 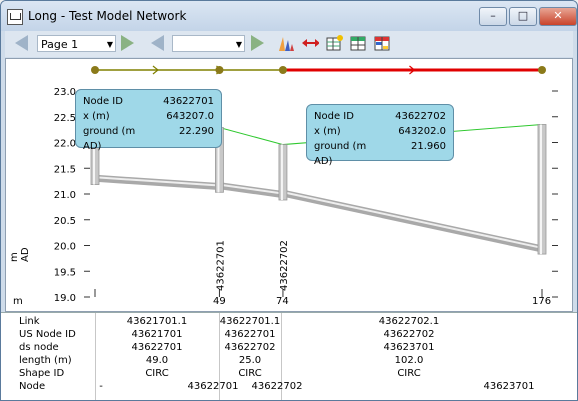 What do you see at coordinates (157, 360) in the screenshot?
I see `cell-length: 49.0` at bounding box center [157, 360].